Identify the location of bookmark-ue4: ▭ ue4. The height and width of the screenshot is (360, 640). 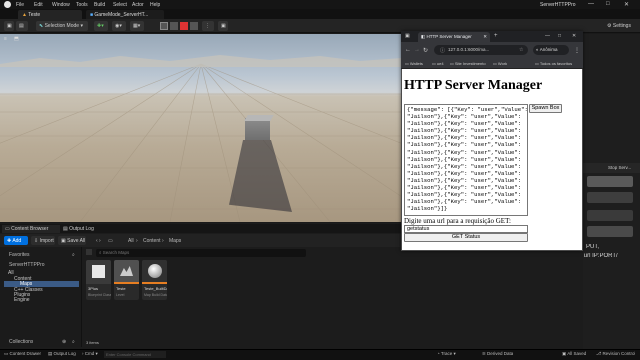
(438, 63).